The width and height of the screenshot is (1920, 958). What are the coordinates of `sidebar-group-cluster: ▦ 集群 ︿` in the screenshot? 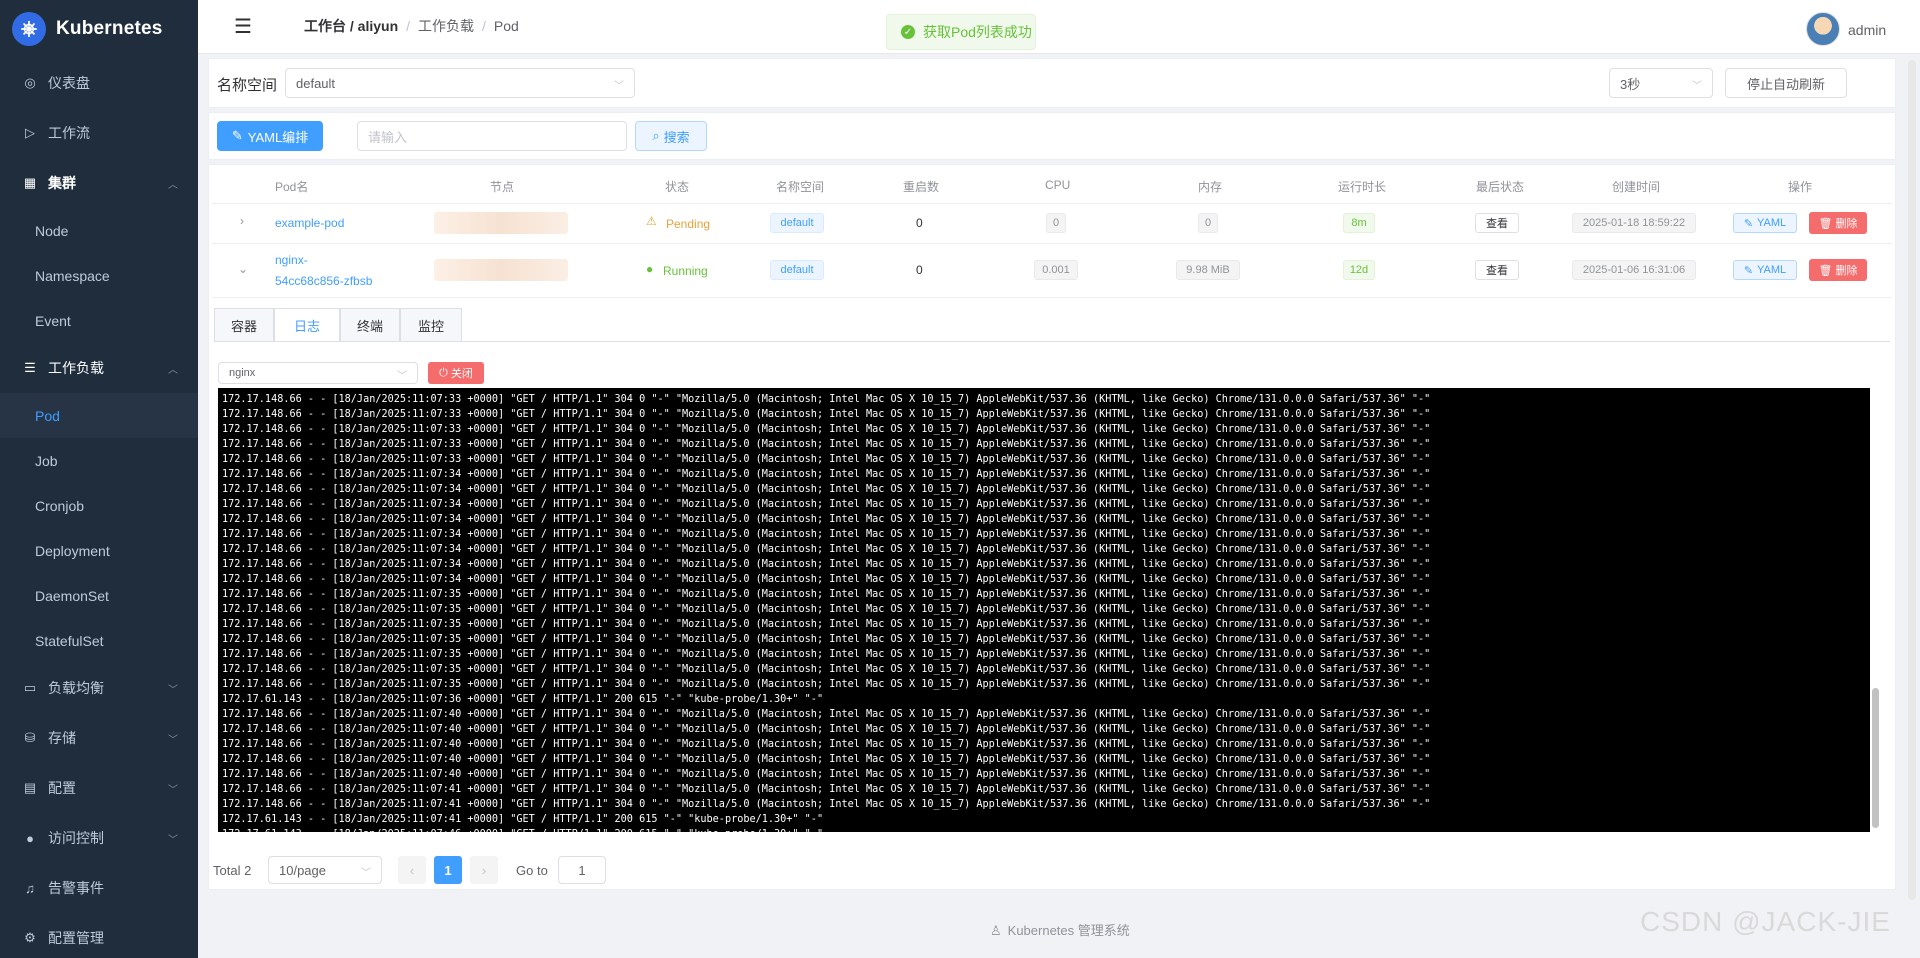 It's located at (99, 183).